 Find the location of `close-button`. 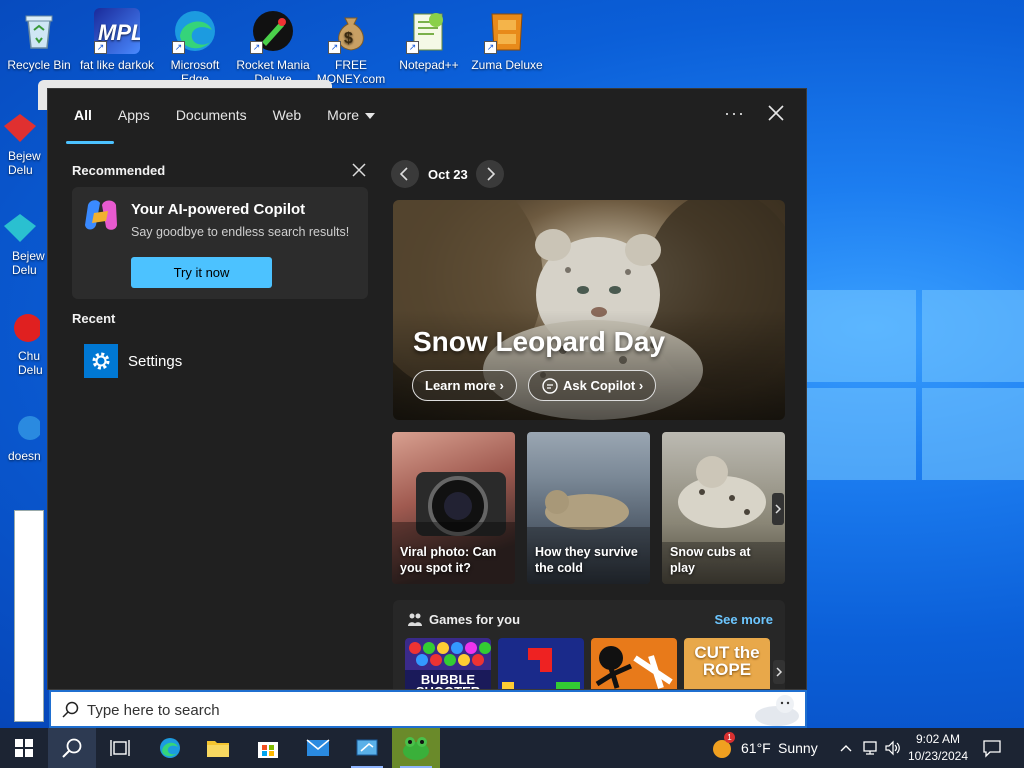

close-button is located at coordinates (776, 113).